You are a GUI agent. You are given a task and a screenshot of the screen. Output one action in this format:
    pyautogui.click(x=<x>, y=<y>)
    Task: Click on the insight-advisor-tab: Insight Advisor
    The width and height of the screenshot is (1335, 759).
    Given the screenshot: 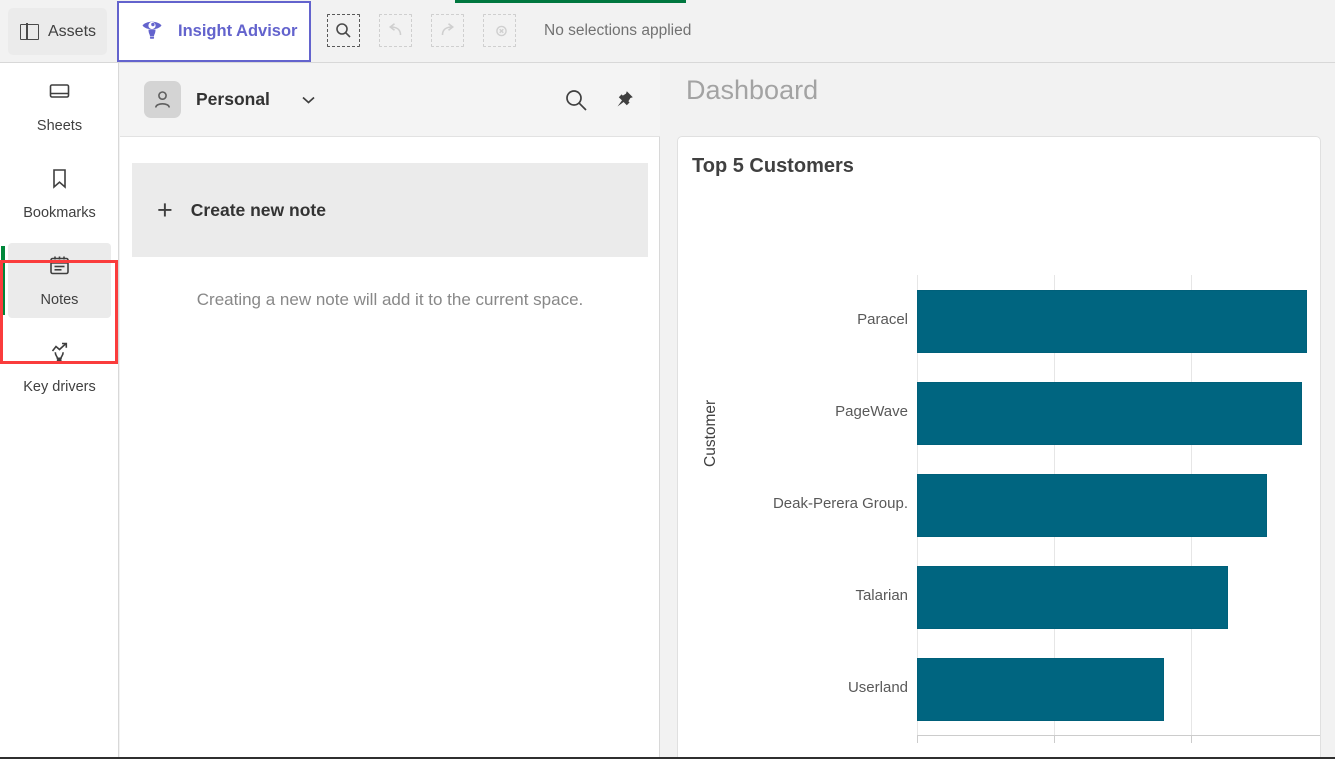 What is the action you would take?
    pyautogui.click(x=214, y=31)
    